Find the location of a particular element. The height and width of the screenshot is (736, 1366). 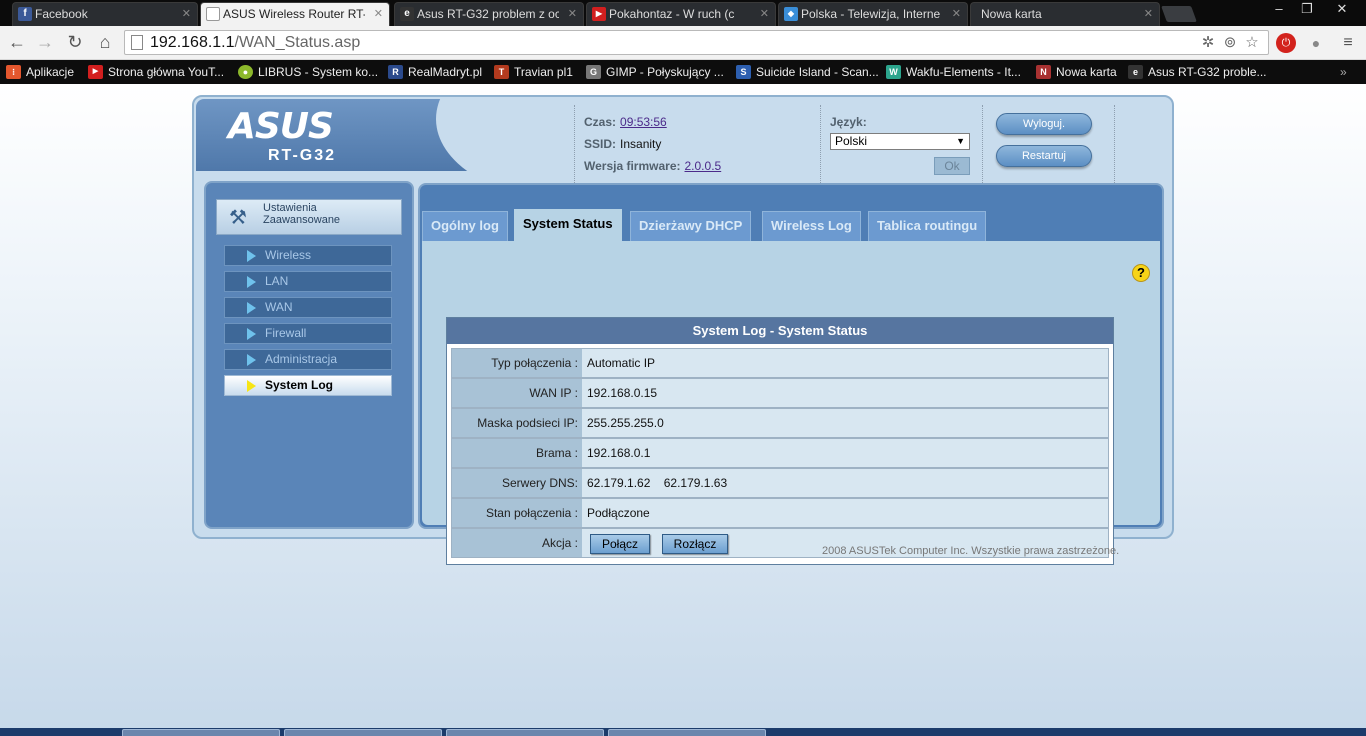

browser-tab-polska: ◆ Polska - Telewizja, Interne ✕ is located at coordinates (873, 14).